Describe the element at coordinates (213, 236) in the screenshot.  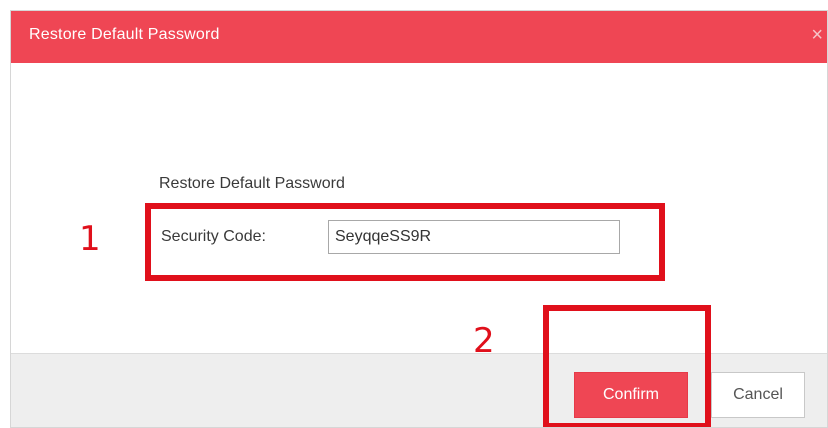
I see `security-code-label: Security Code:` at that location.